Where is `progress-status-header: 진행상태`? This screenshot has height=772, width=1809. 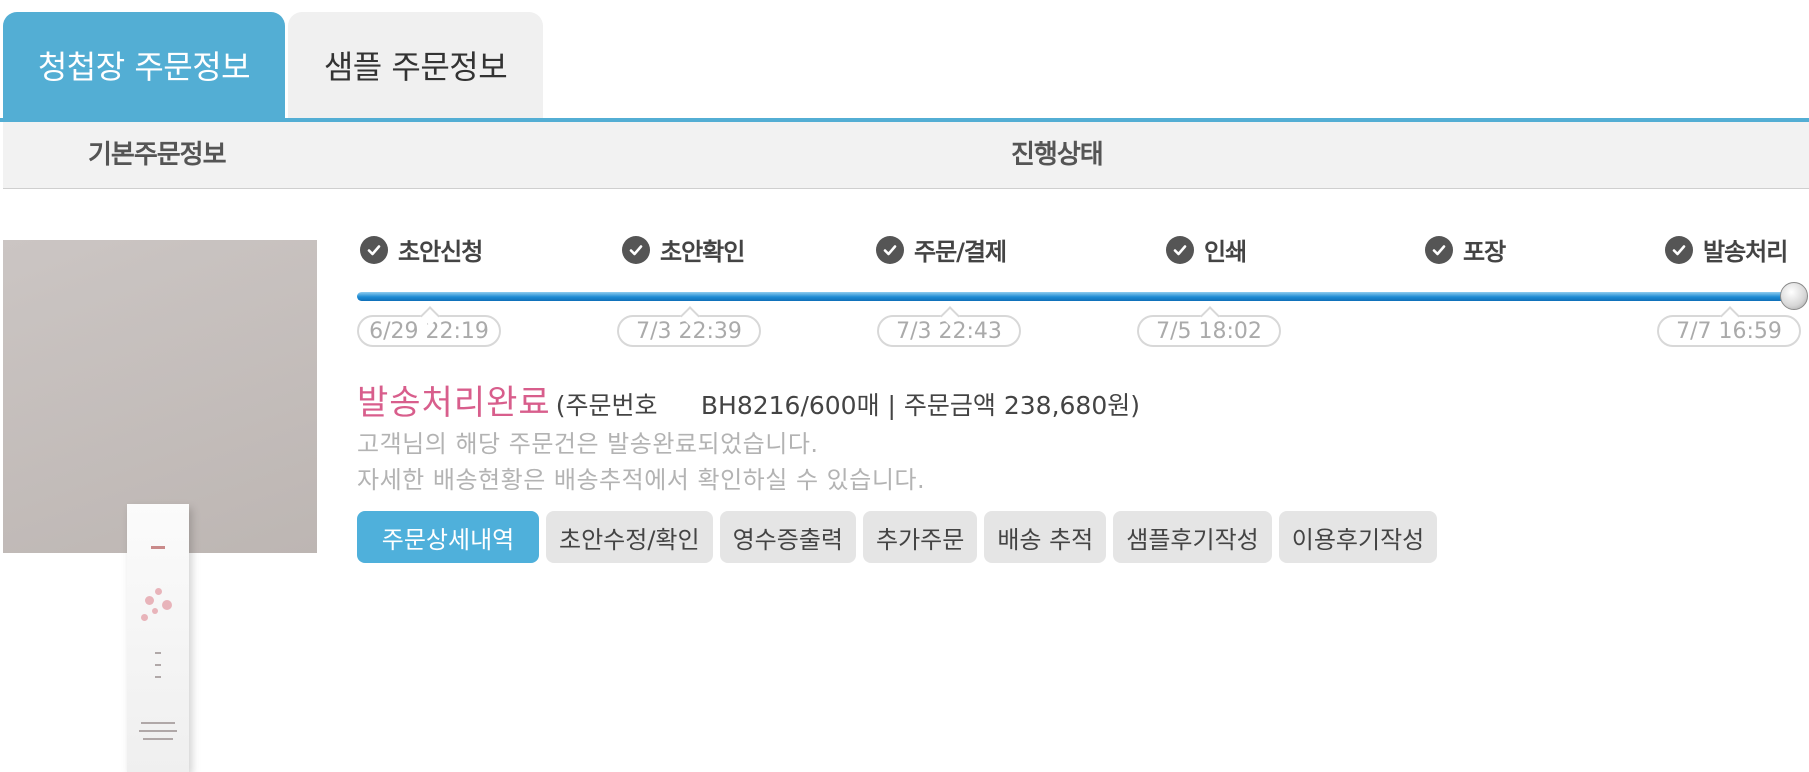
progress-status-header: 진행상태 is located at coordinates (1057, 155).